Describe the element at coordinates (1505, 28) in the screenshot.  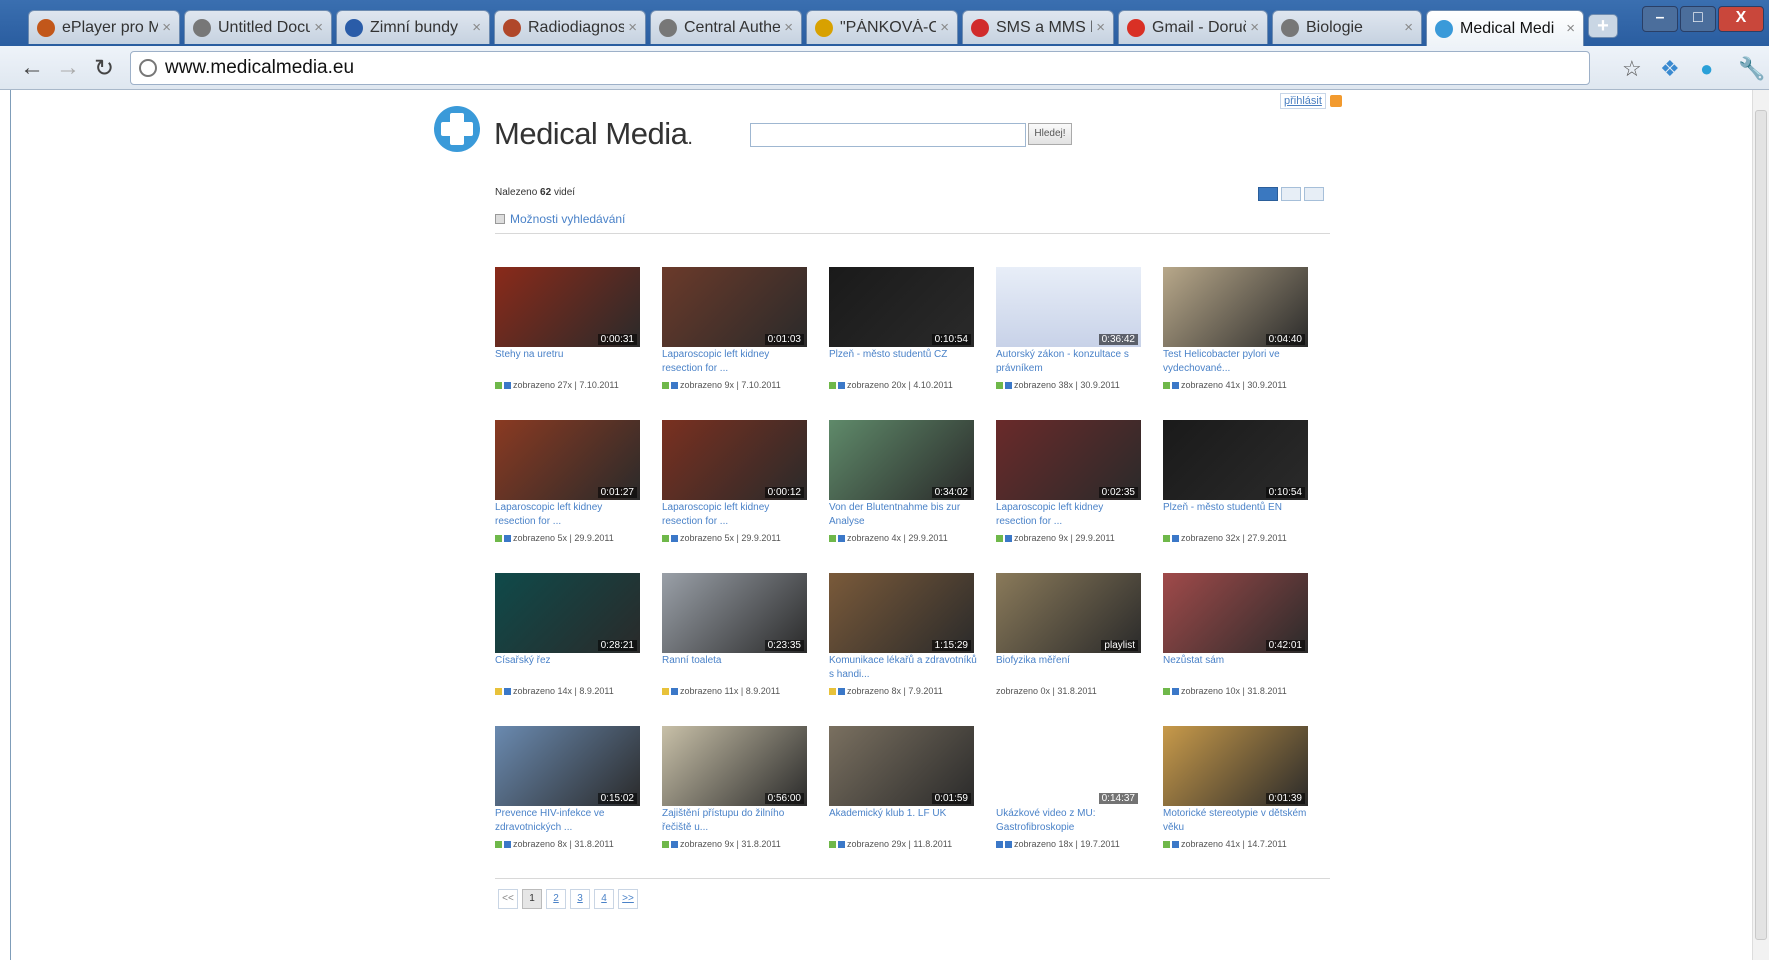
I see `tab-10: Medical Medi ×` at that location.